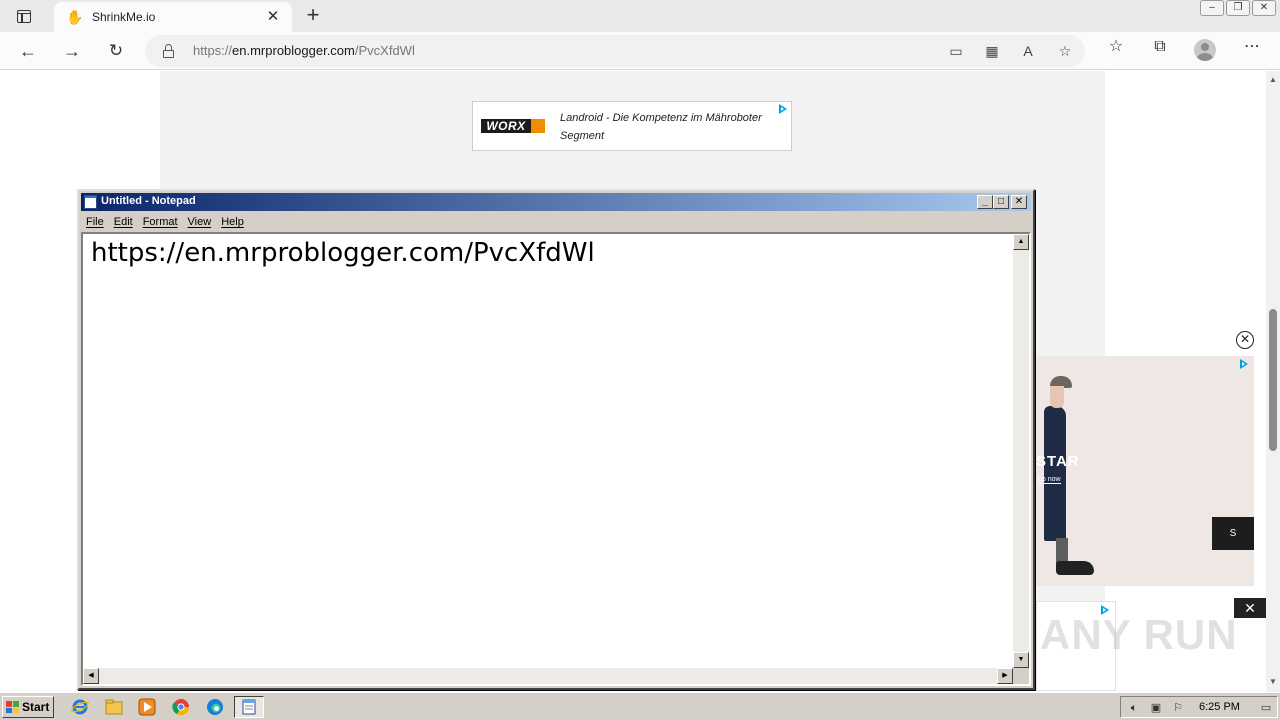  I want to click on add-favorite-icon: ☆, so click(1065, 51).